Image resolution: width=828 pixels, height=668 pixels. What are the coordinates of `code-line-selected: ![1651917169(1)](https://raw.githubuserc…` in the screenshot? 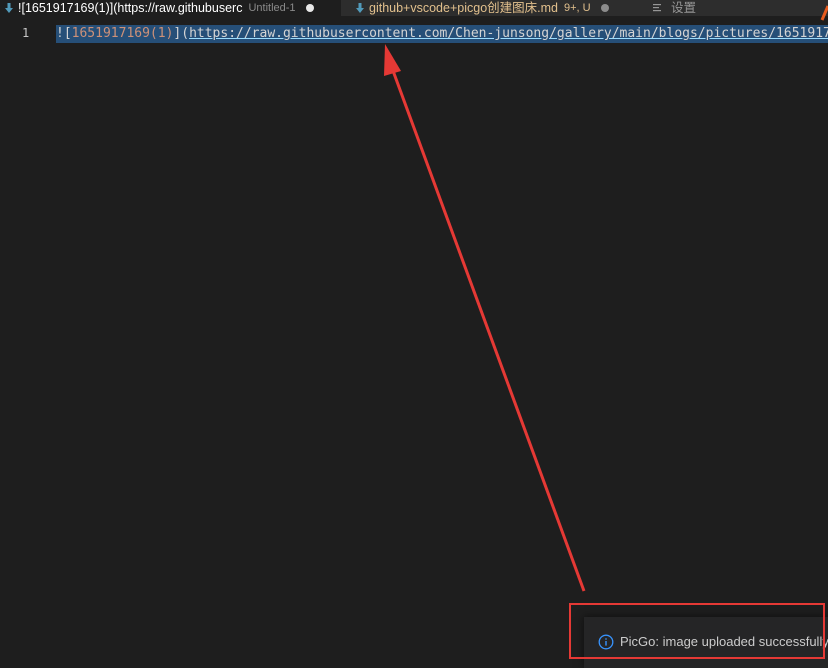 It's located at (442, 34).